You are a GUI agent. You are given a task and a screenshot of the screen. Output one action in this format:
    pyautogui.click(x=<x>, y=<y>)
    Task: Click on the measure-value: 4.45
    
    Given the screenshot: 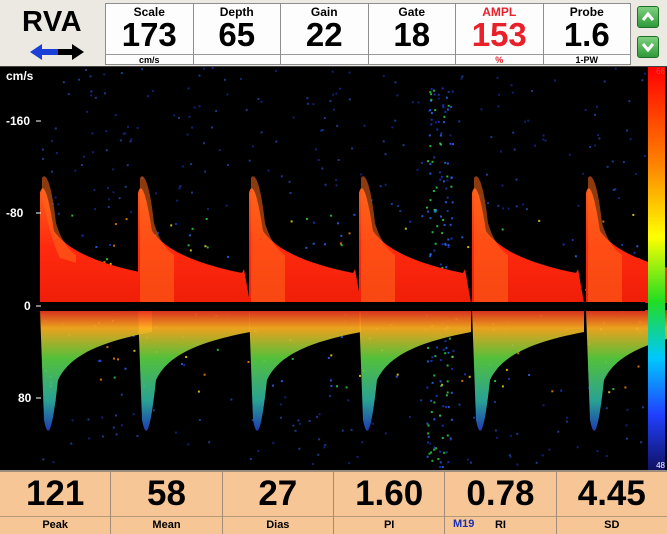 What is the action you would take?
    pyautogui.click(x=611, y=493)
    